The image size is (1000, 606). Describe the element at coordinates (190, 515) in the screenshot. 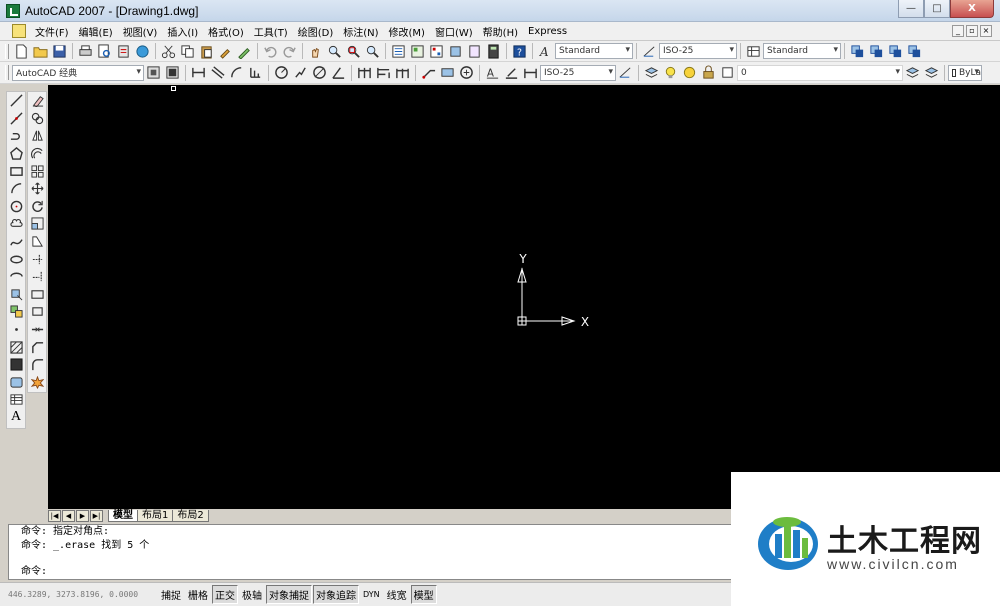

I see `tab-layout2: 布局2` at that location.